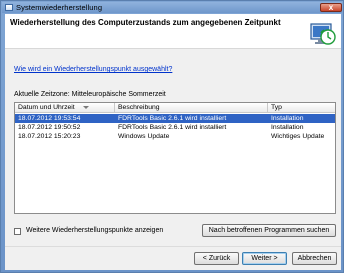 This screenshot has width=344, height=273. I want to click on back-button: < Zurück, so click(216, 258).